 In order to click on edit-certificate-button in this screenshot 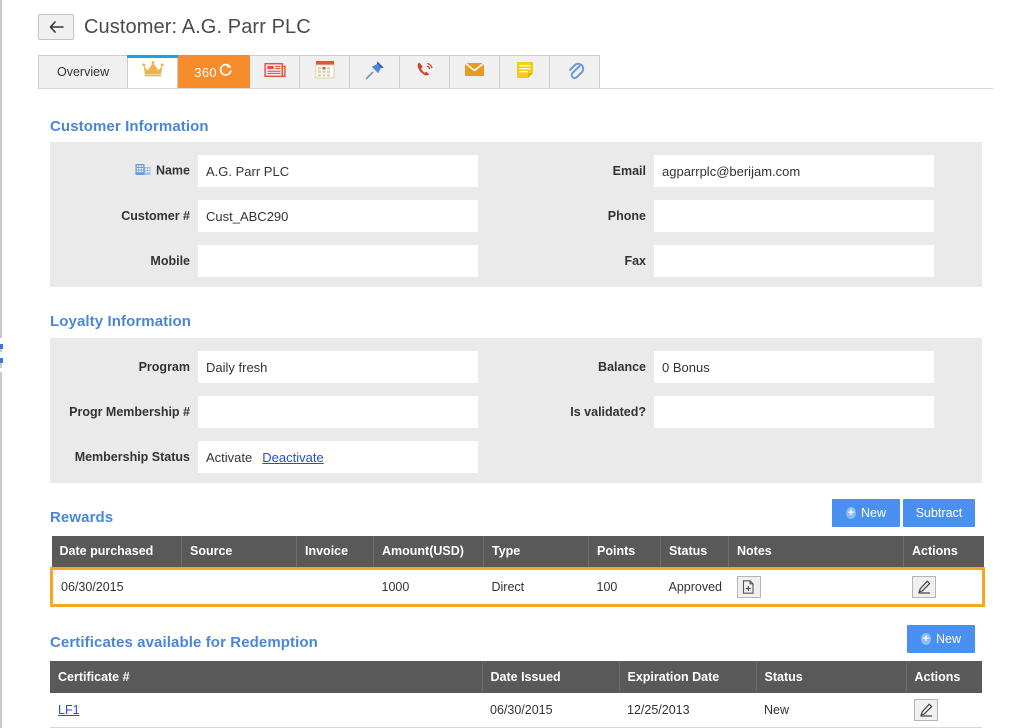, I will do `click(926, 710)`.